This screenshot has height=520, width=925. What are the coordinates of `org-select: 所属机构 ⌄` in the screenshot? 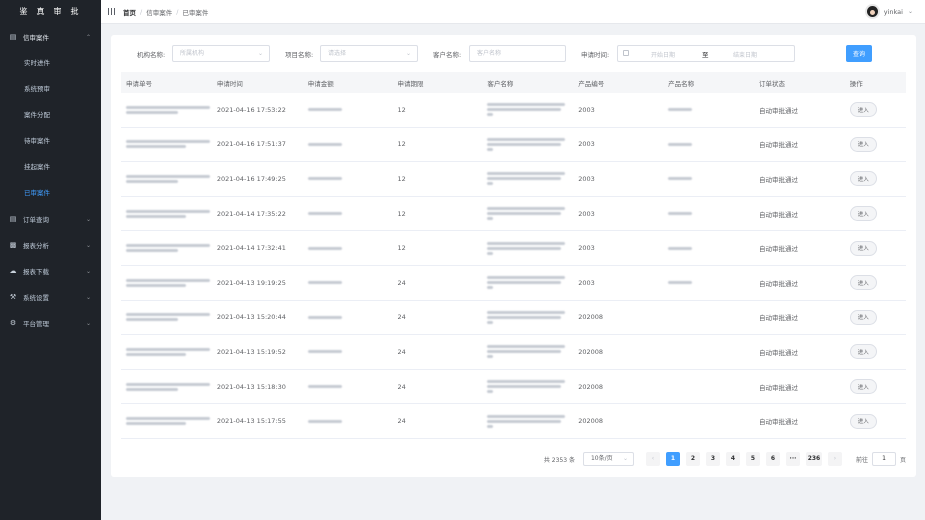 It's located at (221, 53).